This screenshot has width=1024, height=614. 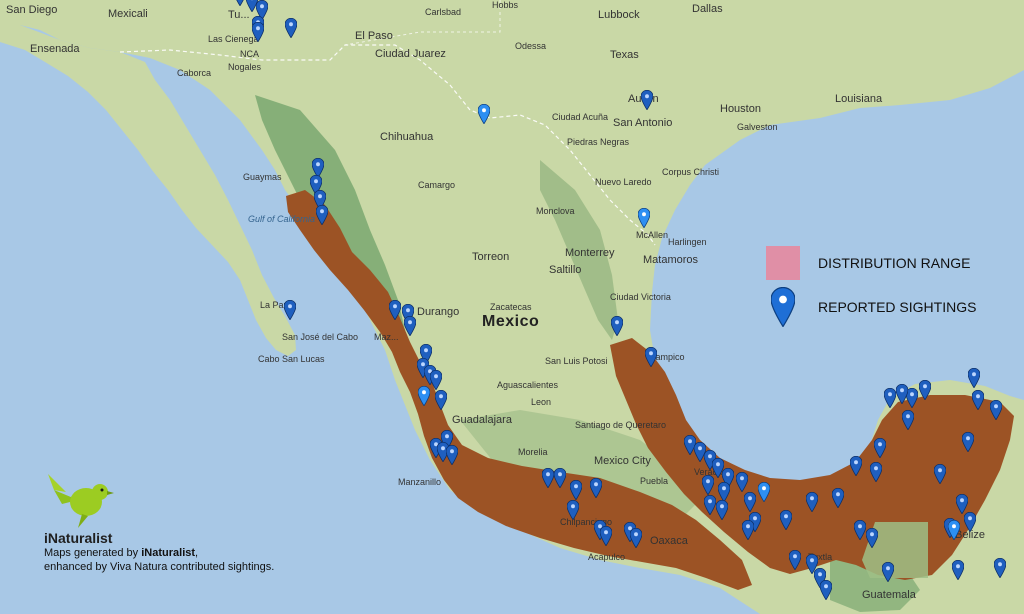 What do you see at coordinates (606, 557) in the screenshot?
I see `label-acapulco: Acapulco` at bounding box center [606, 557].